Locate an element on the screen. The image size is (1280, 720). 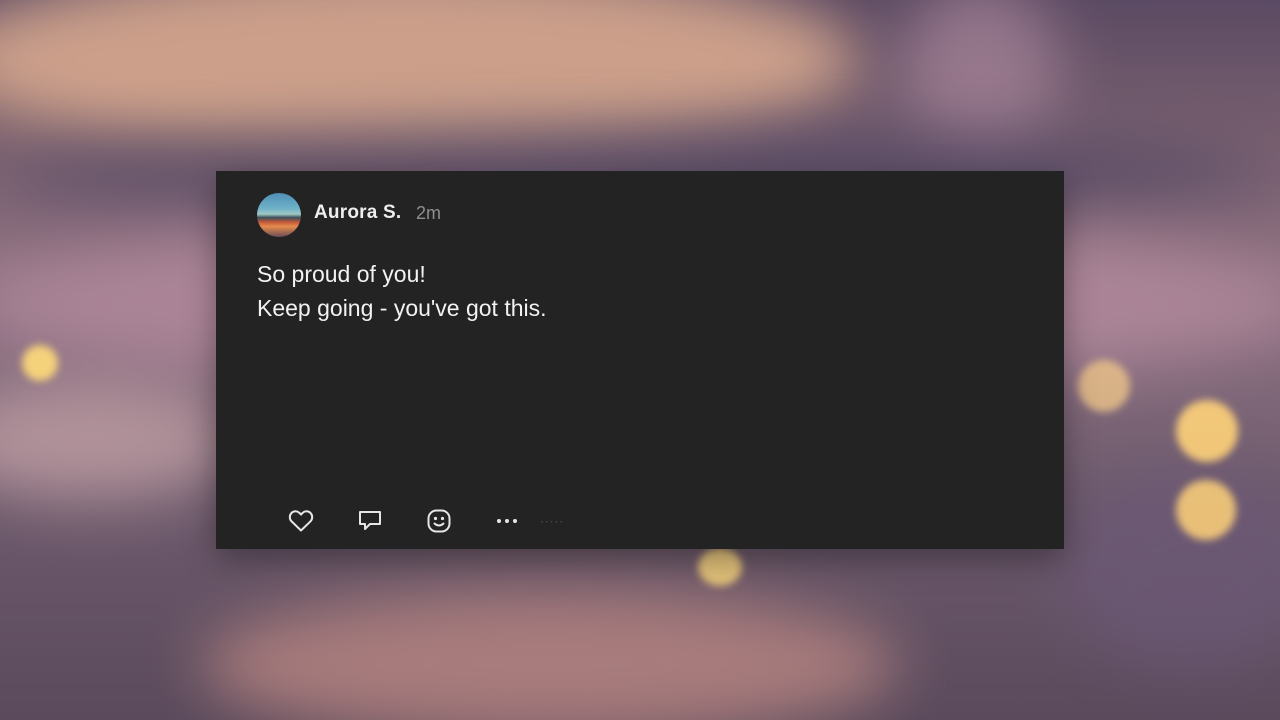
message-line: So proud of you! is located at coordinates (341, 274).